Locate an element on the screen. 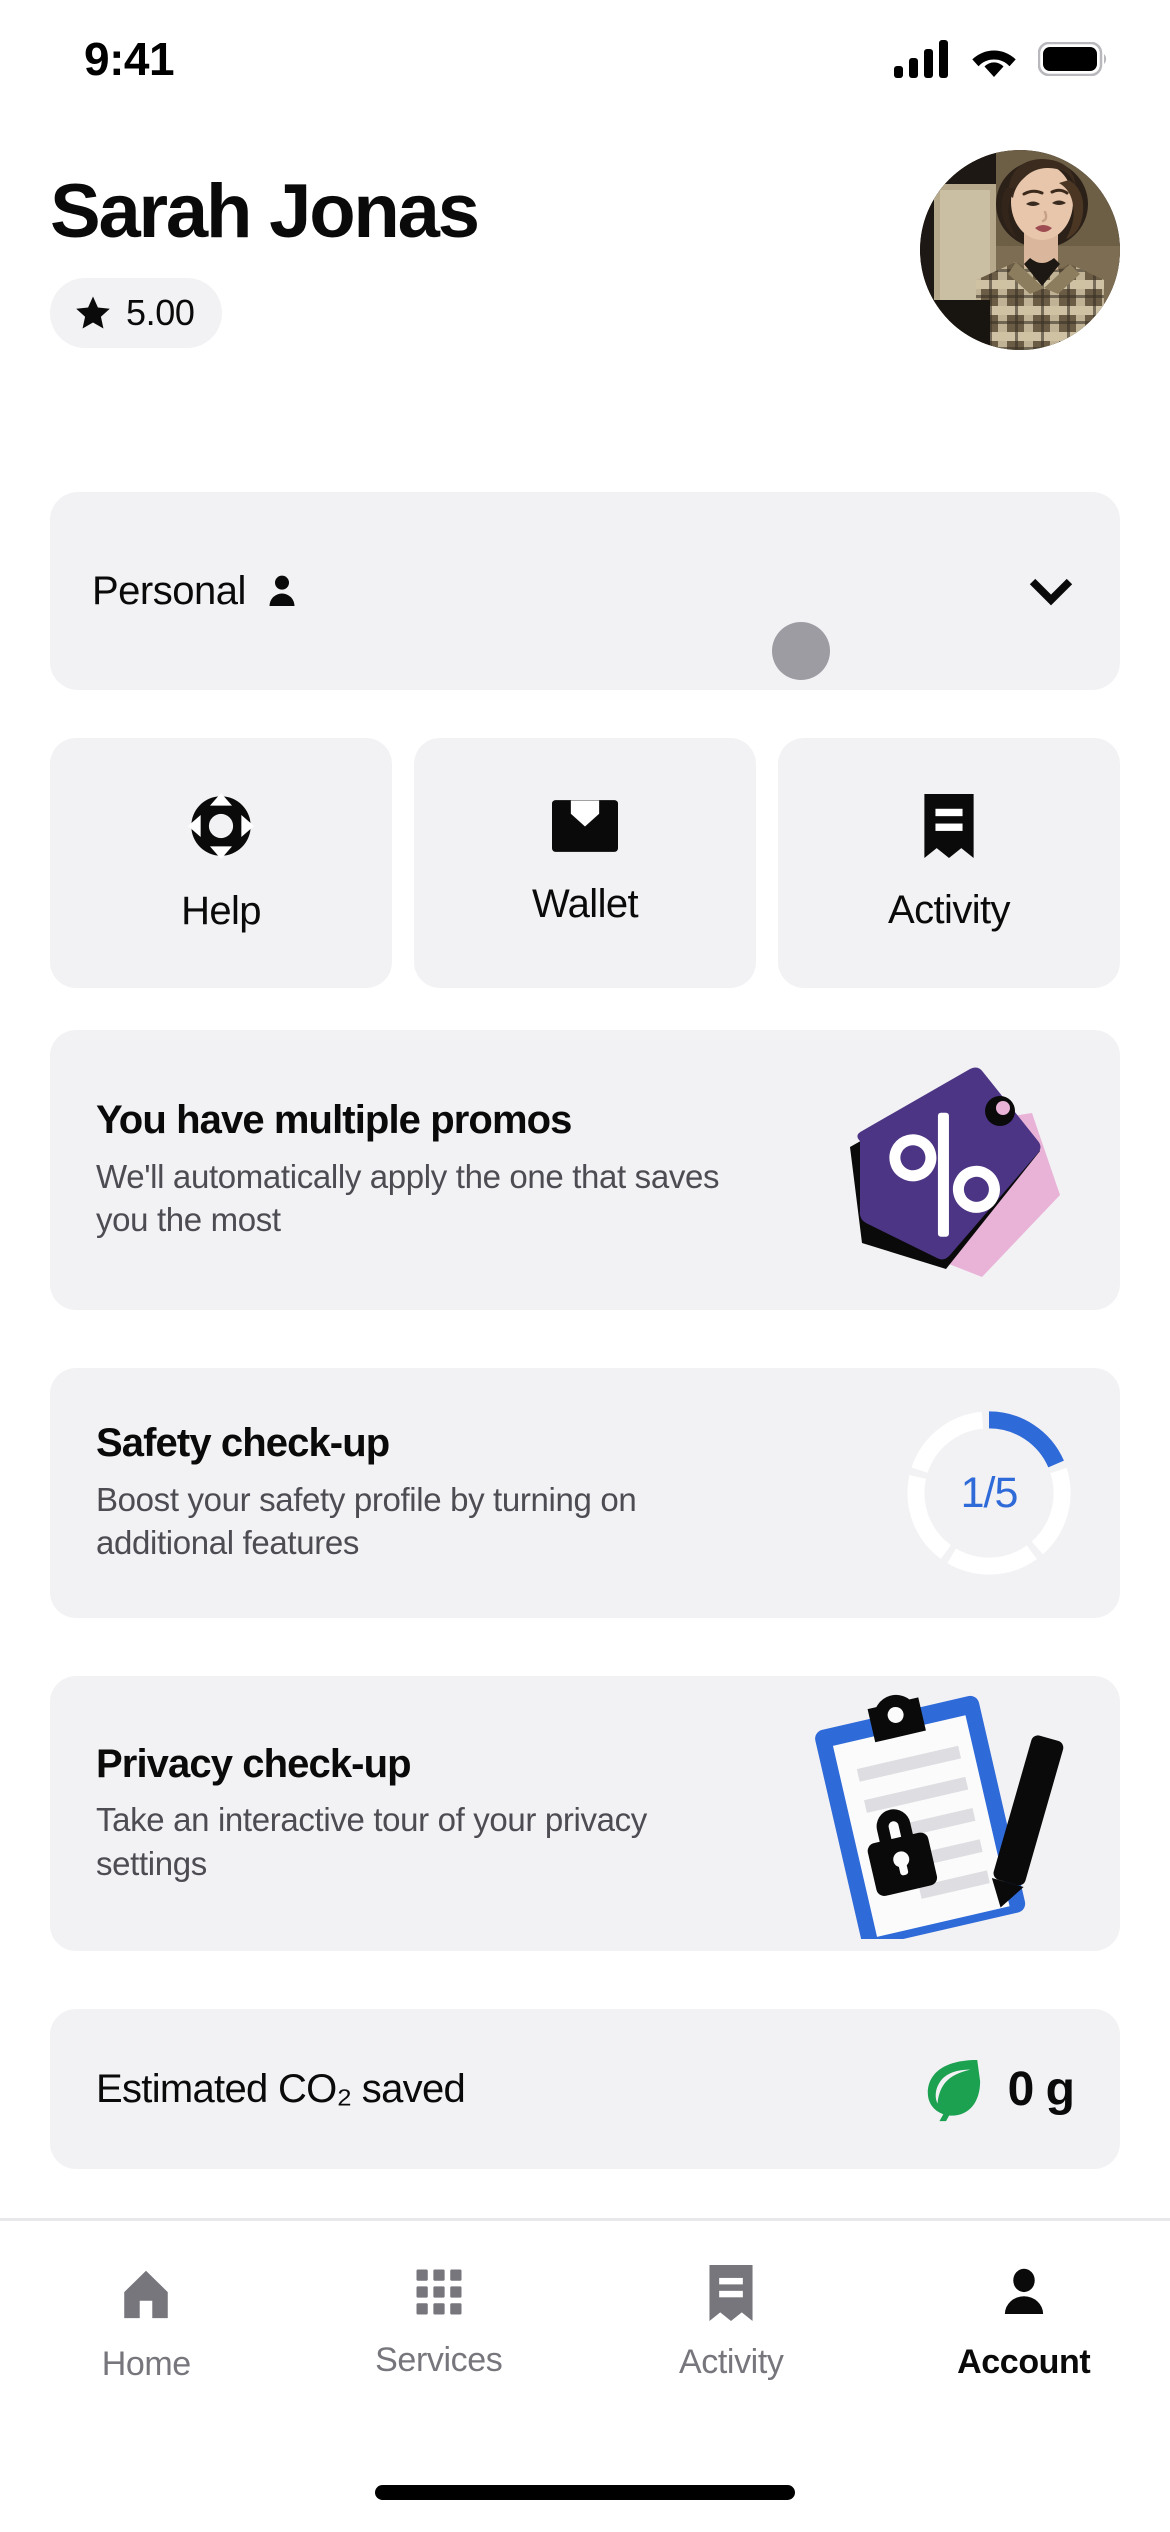  home-icon is located at coordinates (146, 2294).